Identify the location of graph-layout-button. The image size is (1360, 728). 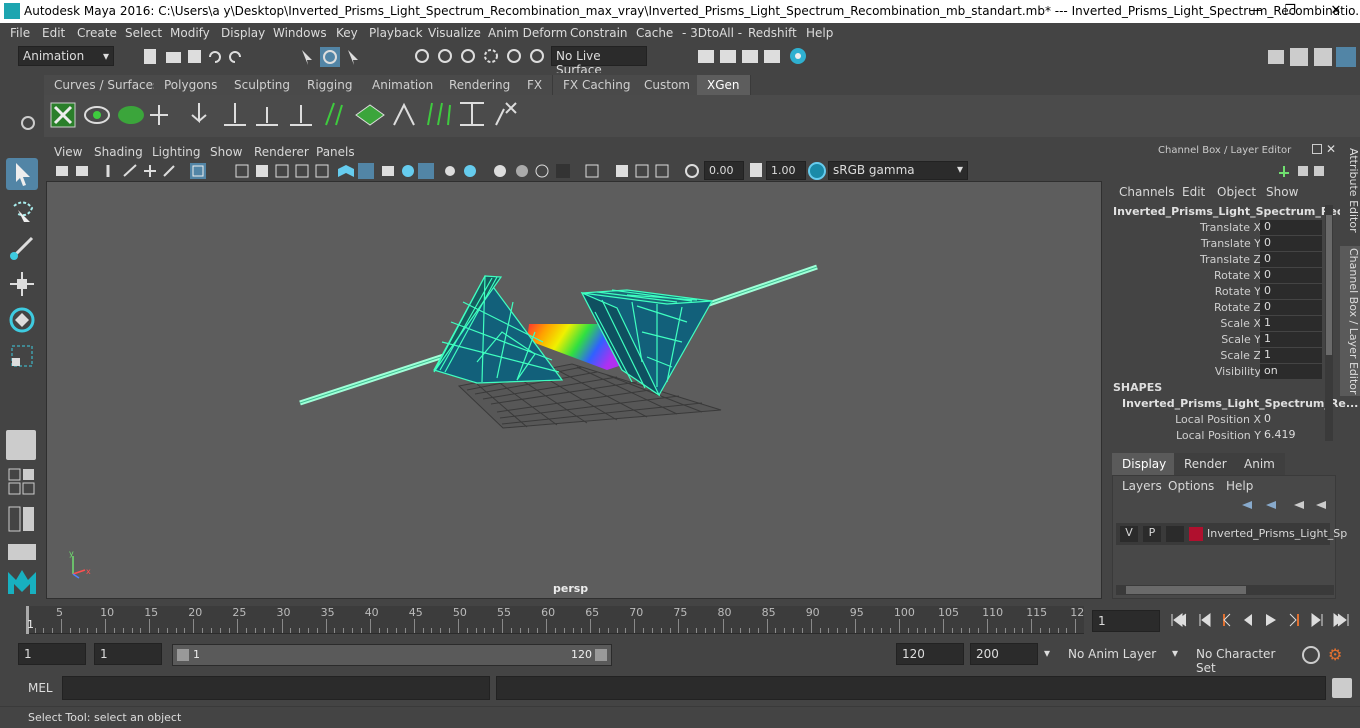
(22, 552).